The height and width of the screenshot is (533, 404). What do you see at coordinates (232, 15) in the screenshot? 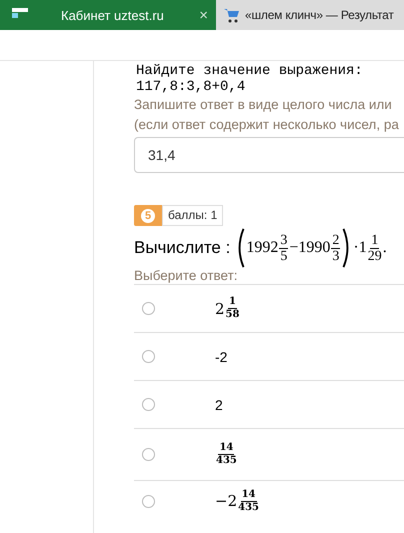
I see `cart-icon` at bounding box center [232, 15].